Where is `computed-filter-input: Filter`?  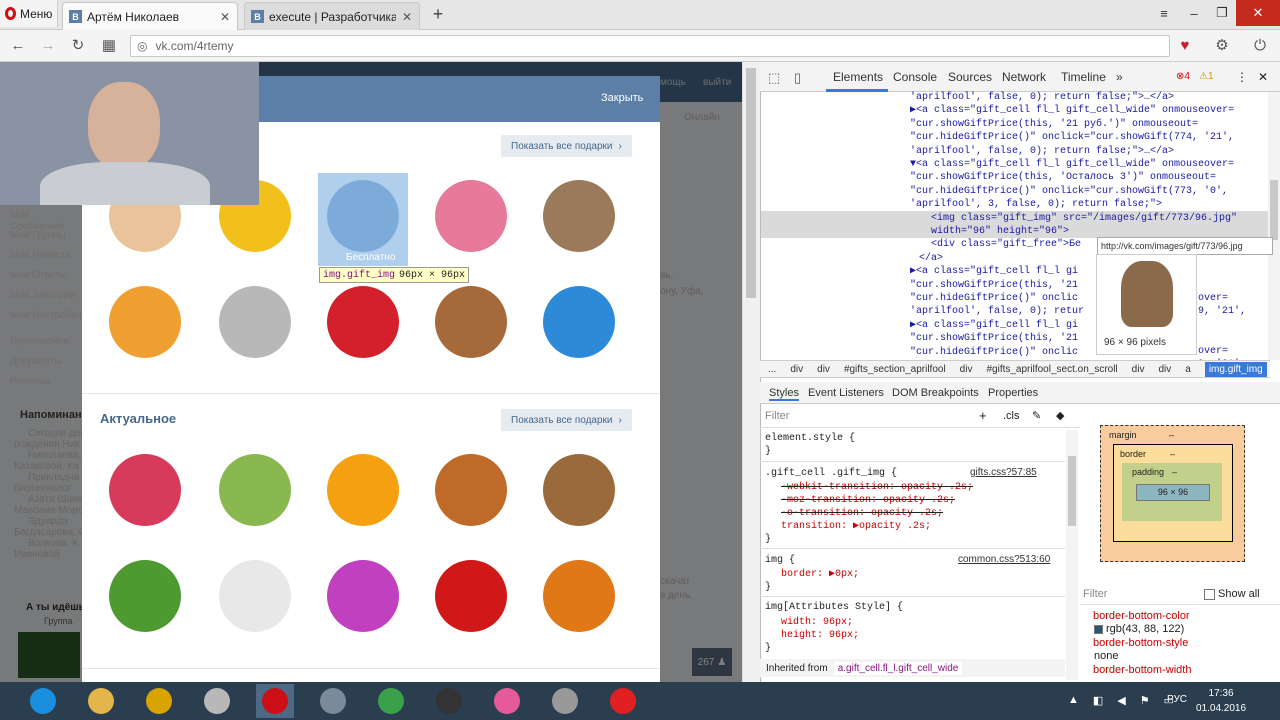
computed-filter-input: Filter is located at coordinates (1095, 594).